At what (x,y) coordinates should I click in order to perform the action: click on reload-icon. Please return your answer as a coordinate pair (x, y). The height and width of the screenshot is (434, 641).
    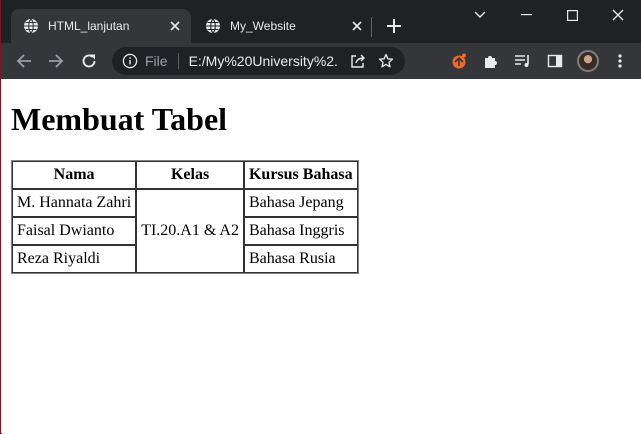
    Looking at the image, I should click on (89, 61).